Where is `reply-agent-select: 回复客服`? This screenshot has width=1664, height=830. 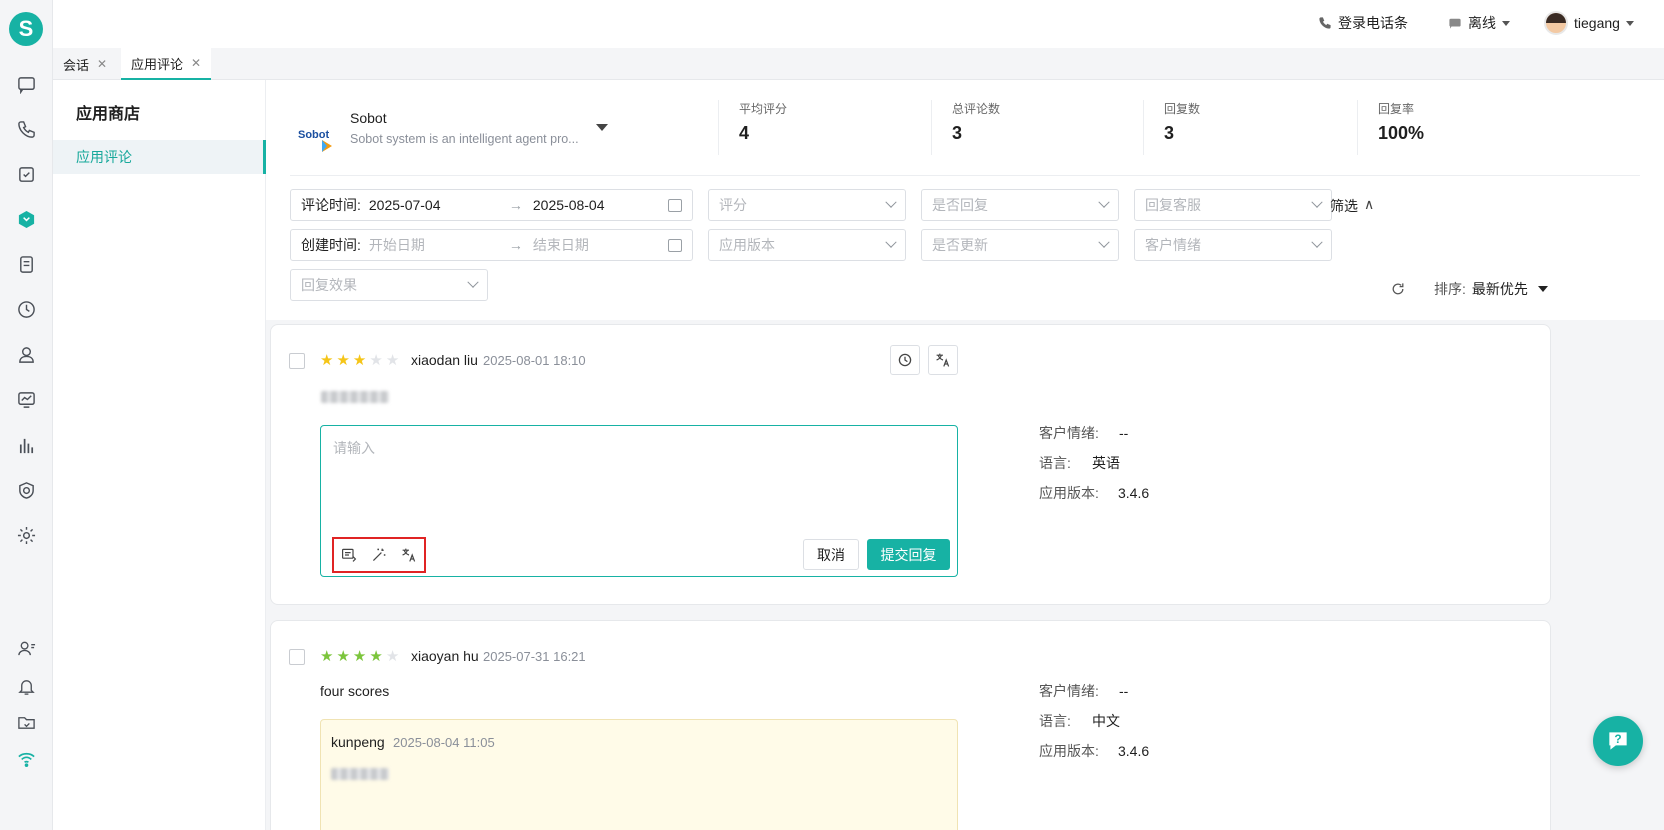
reply-agent-select: 回复客服 is located at coordinates (1233, 205).